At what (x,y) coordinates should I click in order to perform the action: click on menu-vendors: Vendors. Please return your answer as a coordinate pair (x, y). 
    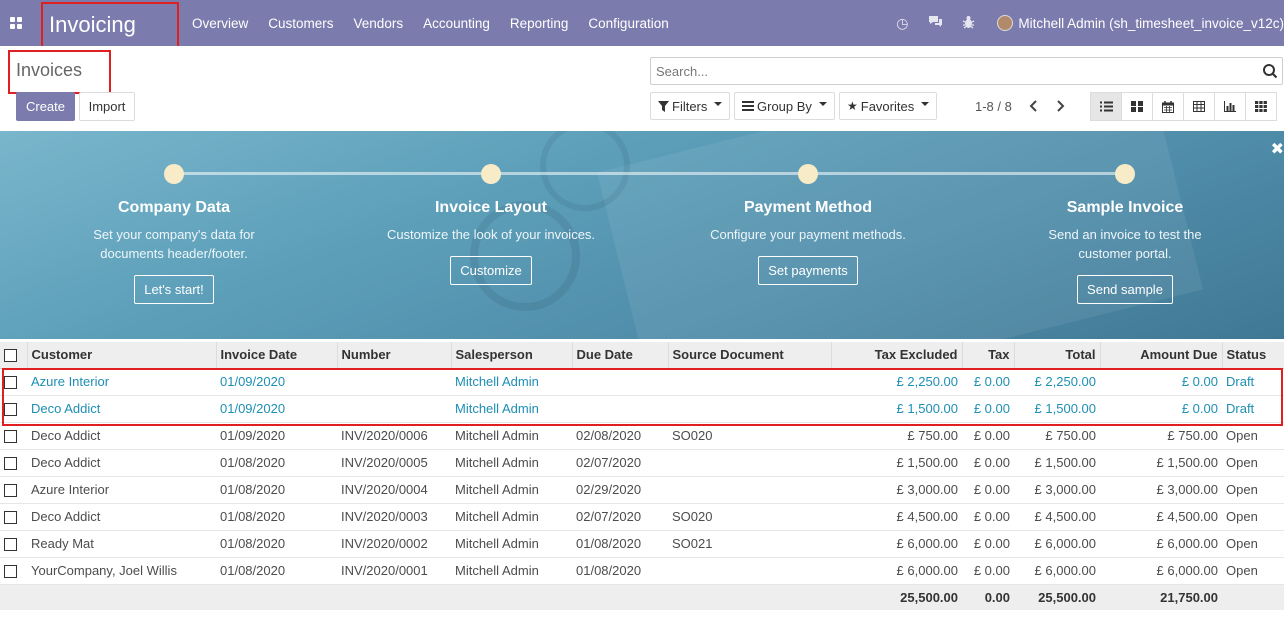
    Looking at the image, I should click on (379, 23).